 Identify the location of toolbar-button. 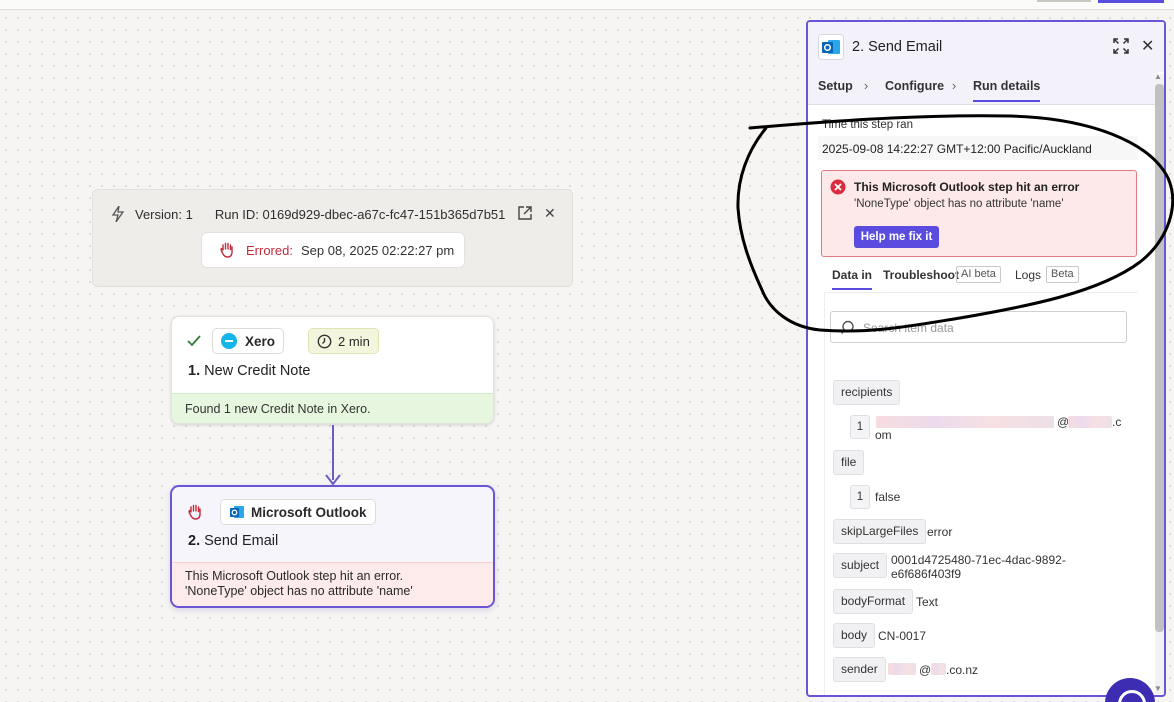
(1064, 1).